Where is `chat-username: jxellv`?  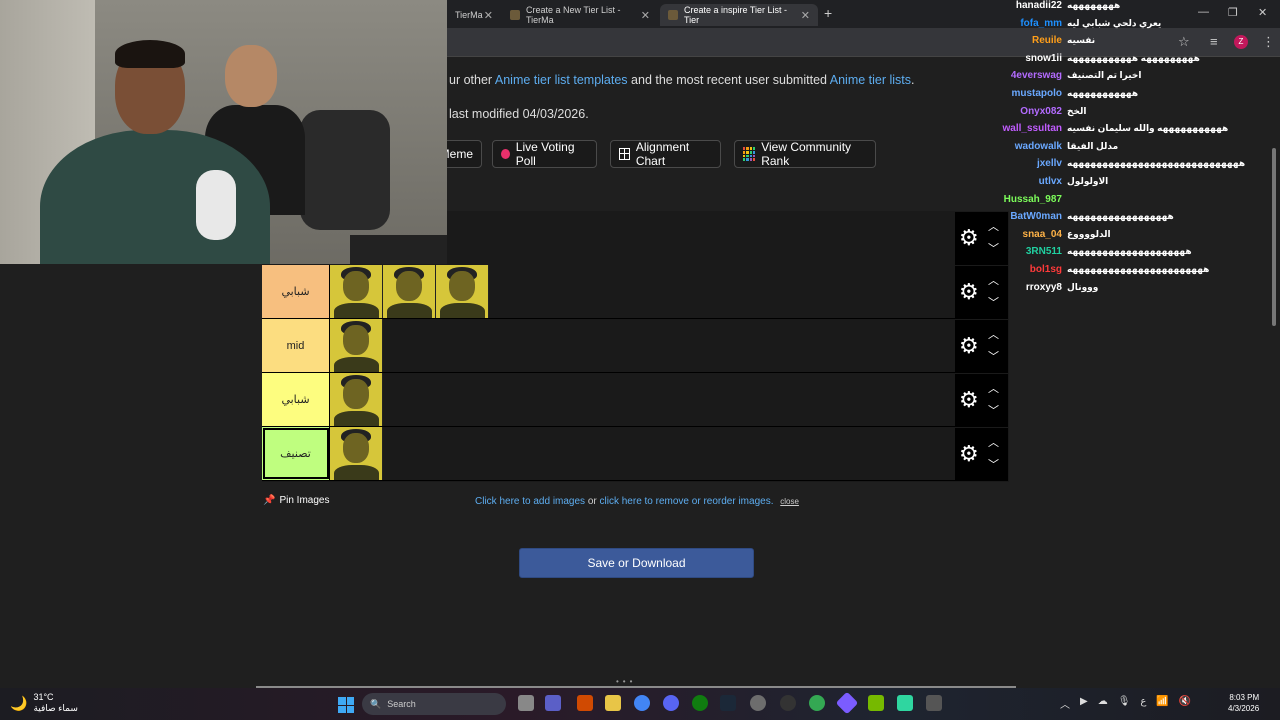
chat-username: jxellv is located at coordinates (1049, 164).